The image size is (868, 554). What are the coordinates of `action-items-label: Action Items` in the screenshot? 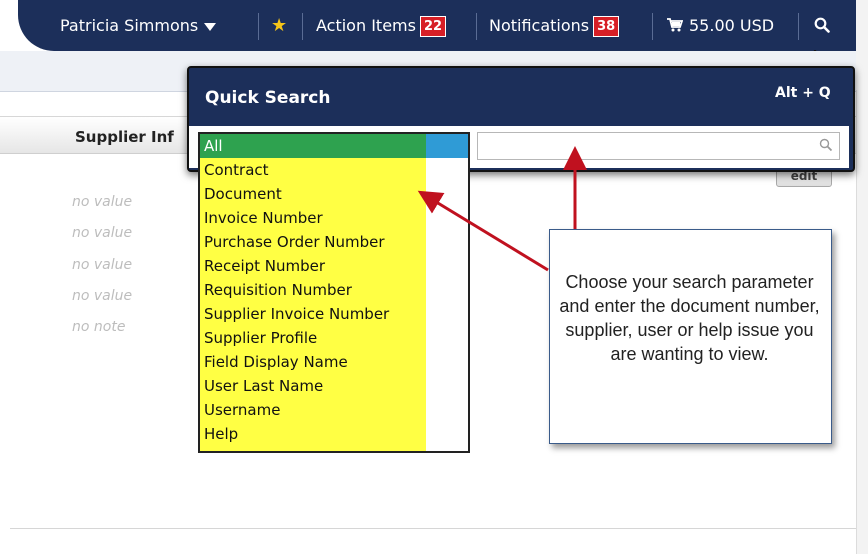 It's located at (366, 25).